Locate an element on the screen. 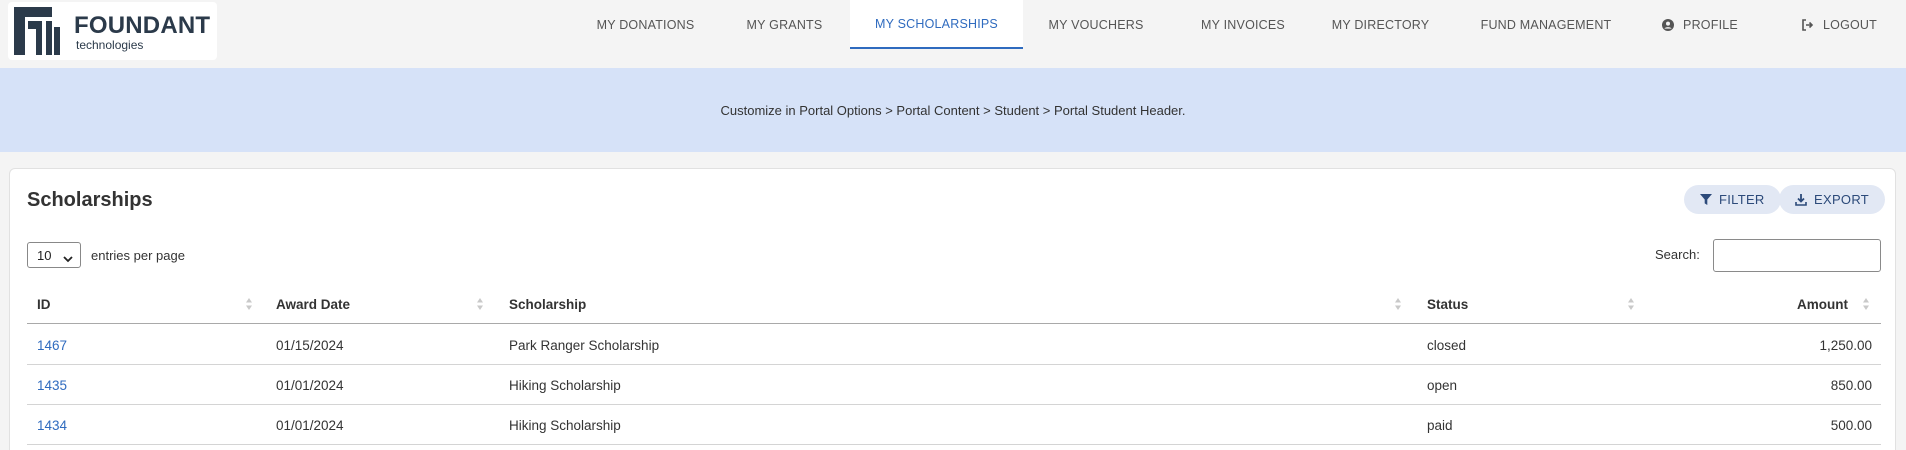  column-header-scholarship: Scholarship is located at coordinates (759, 304).